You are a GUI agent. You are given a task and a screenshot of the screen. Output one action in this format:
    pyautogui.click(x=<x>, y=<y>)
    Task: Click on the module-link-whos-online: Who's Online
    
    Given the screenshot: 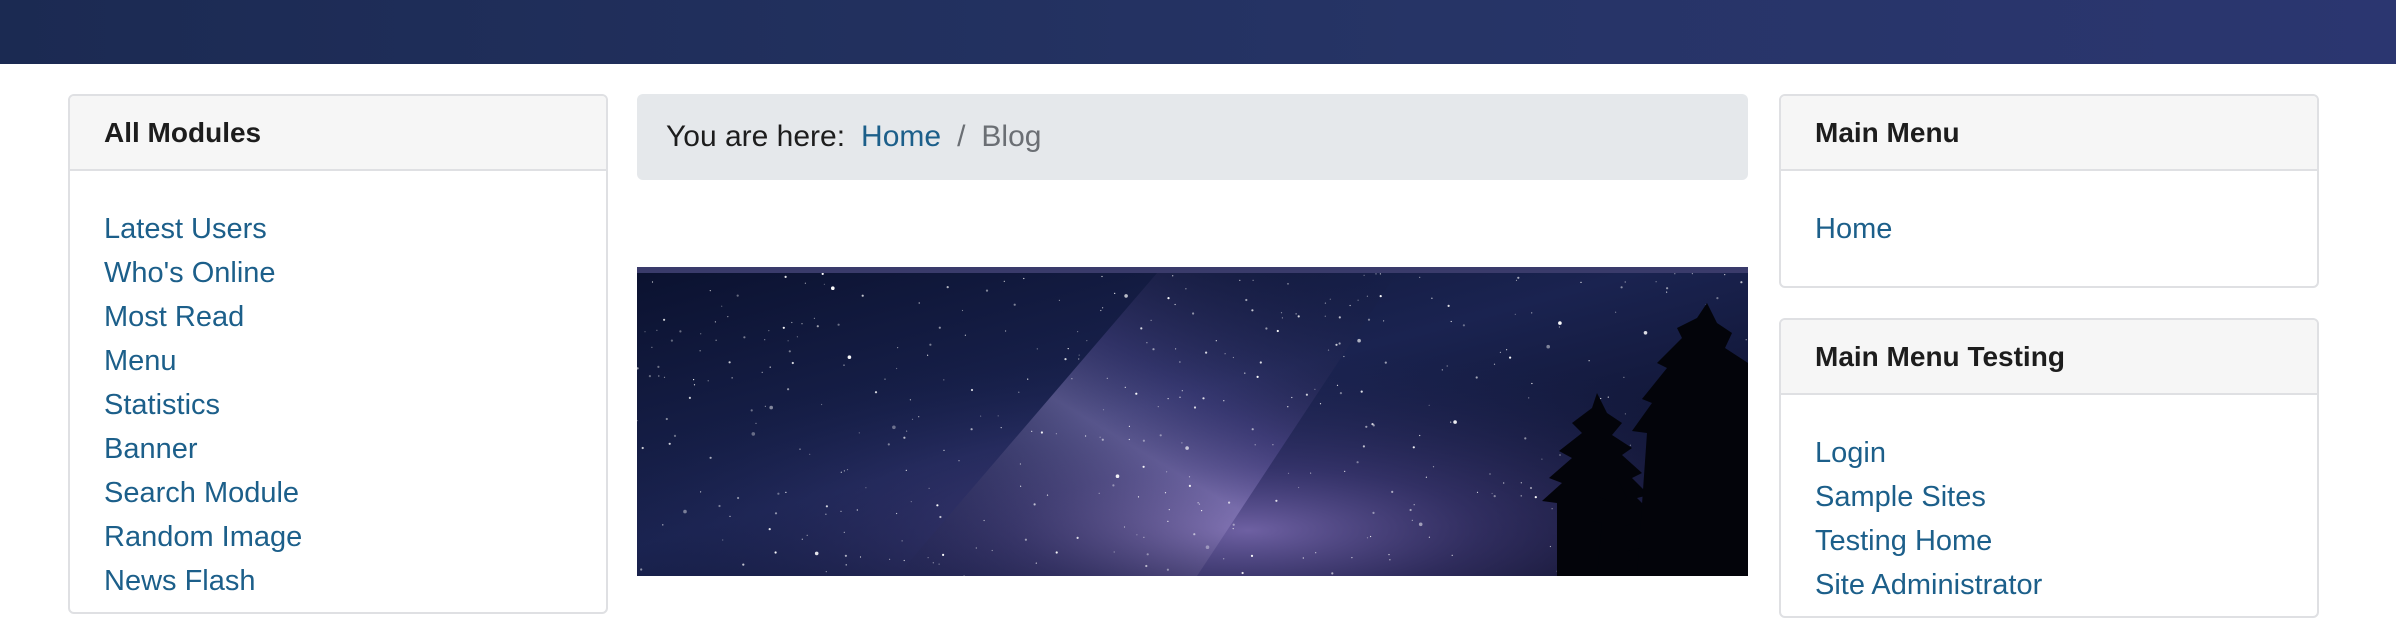 What is the action you would take?
    pyautogui.click(x=190, y=273)
    